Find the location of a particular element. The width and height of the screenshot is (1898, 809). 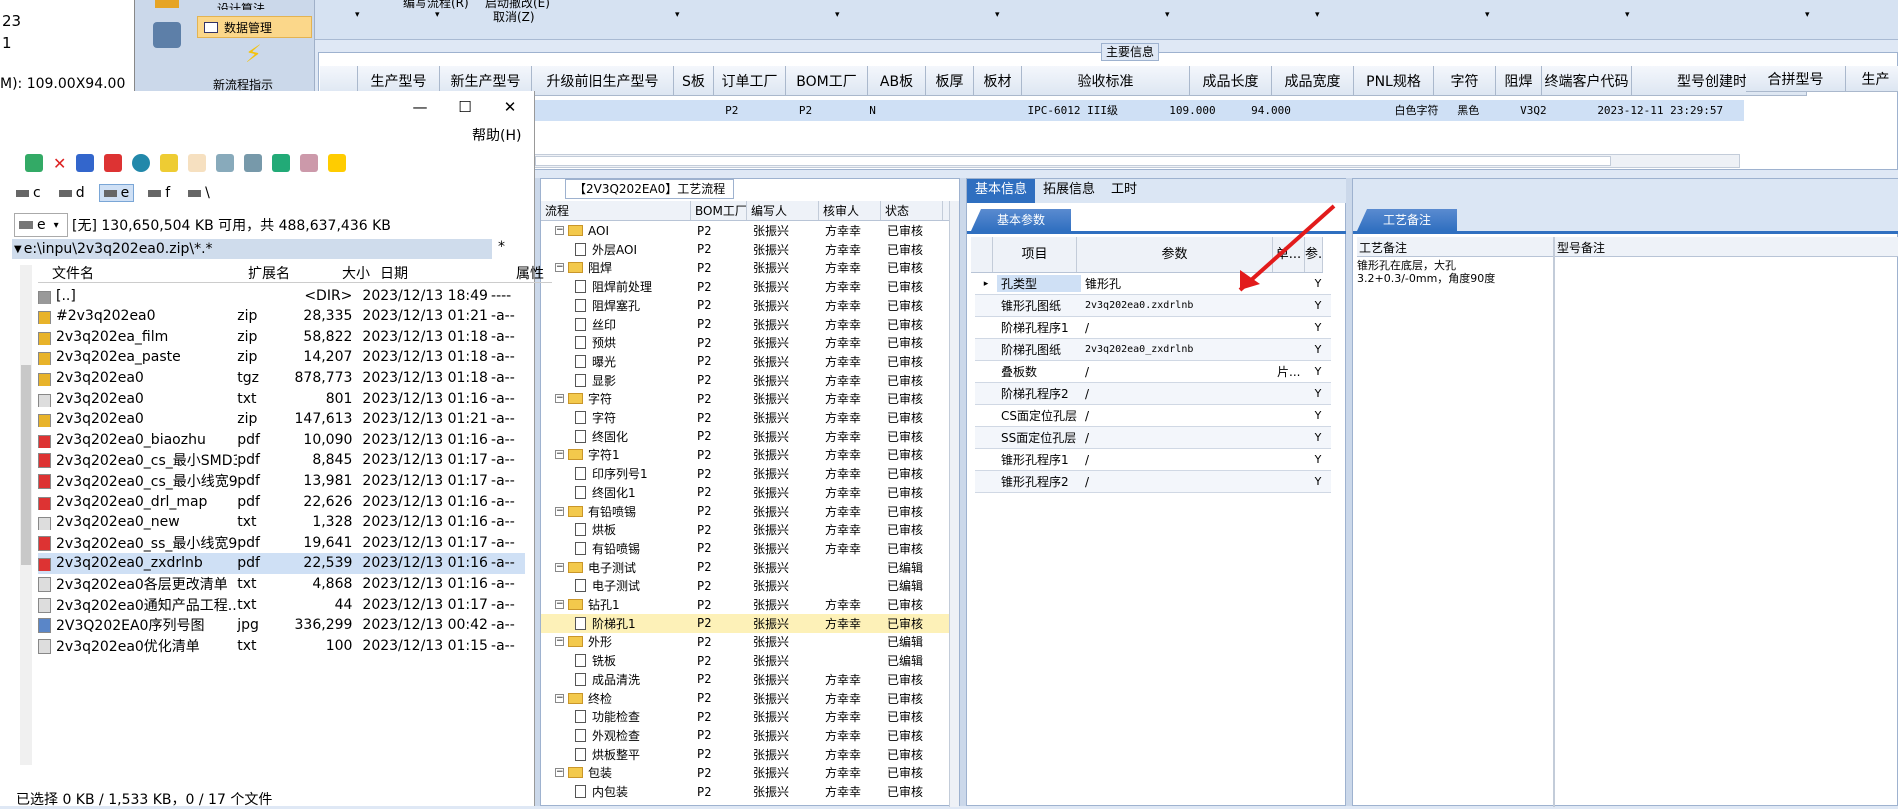

flow-row: 丝印 P2 张振兴 方幸幸 已审核 is located at coordinates (747, 324).